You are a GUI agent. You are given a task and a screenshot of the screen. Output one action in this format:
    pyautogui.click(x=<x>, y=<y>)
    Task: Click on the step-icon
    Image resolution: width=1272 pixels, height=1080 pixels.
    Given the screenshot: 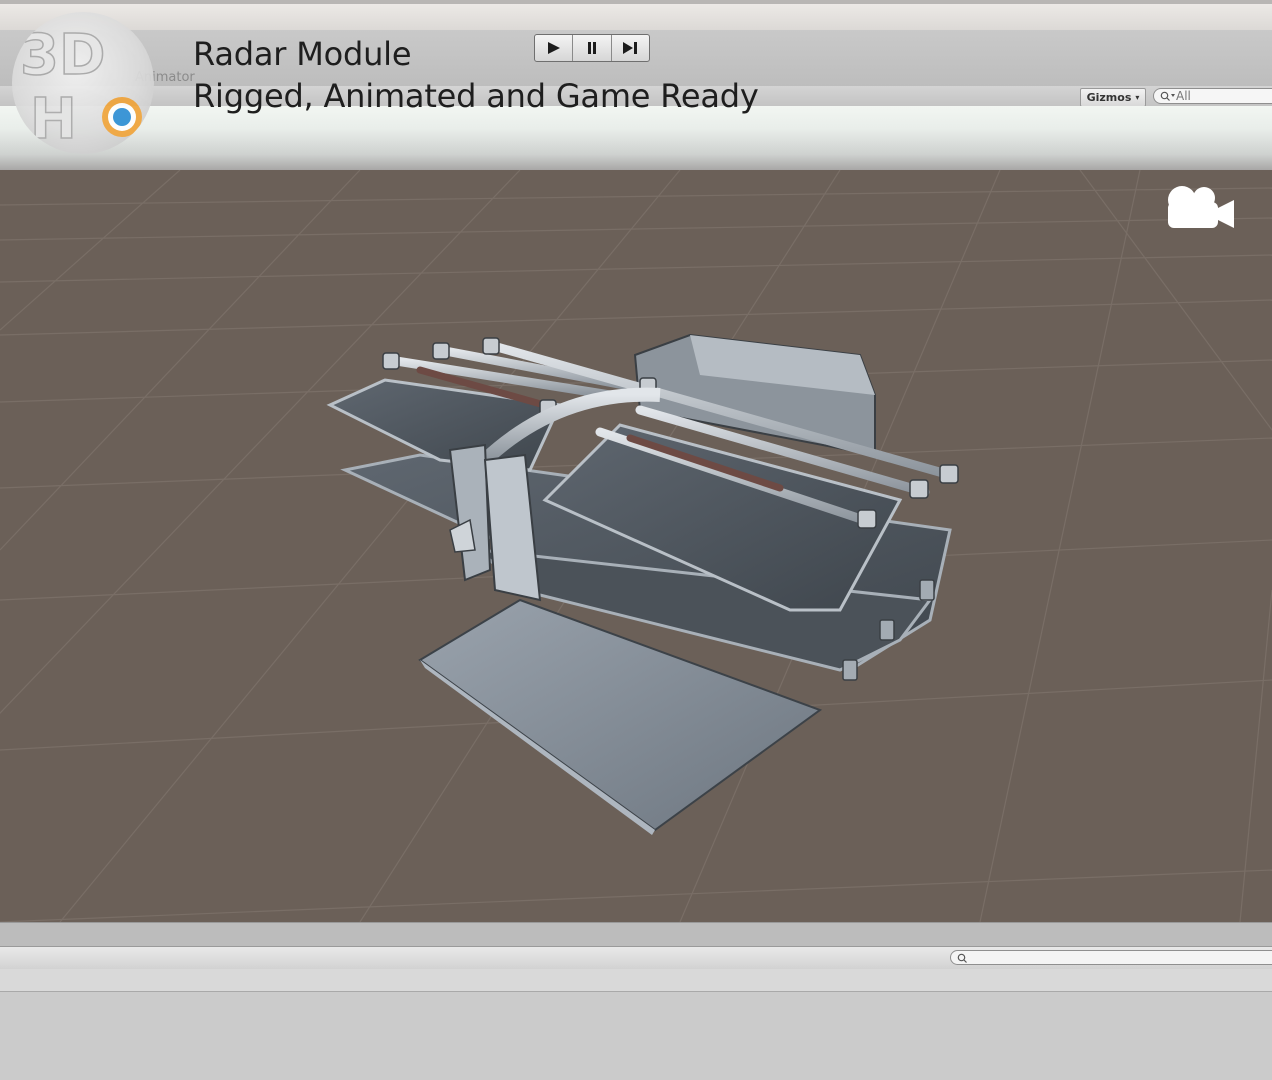 What is the action you would take?
    pyautogui.click(x=630, y=48)
    